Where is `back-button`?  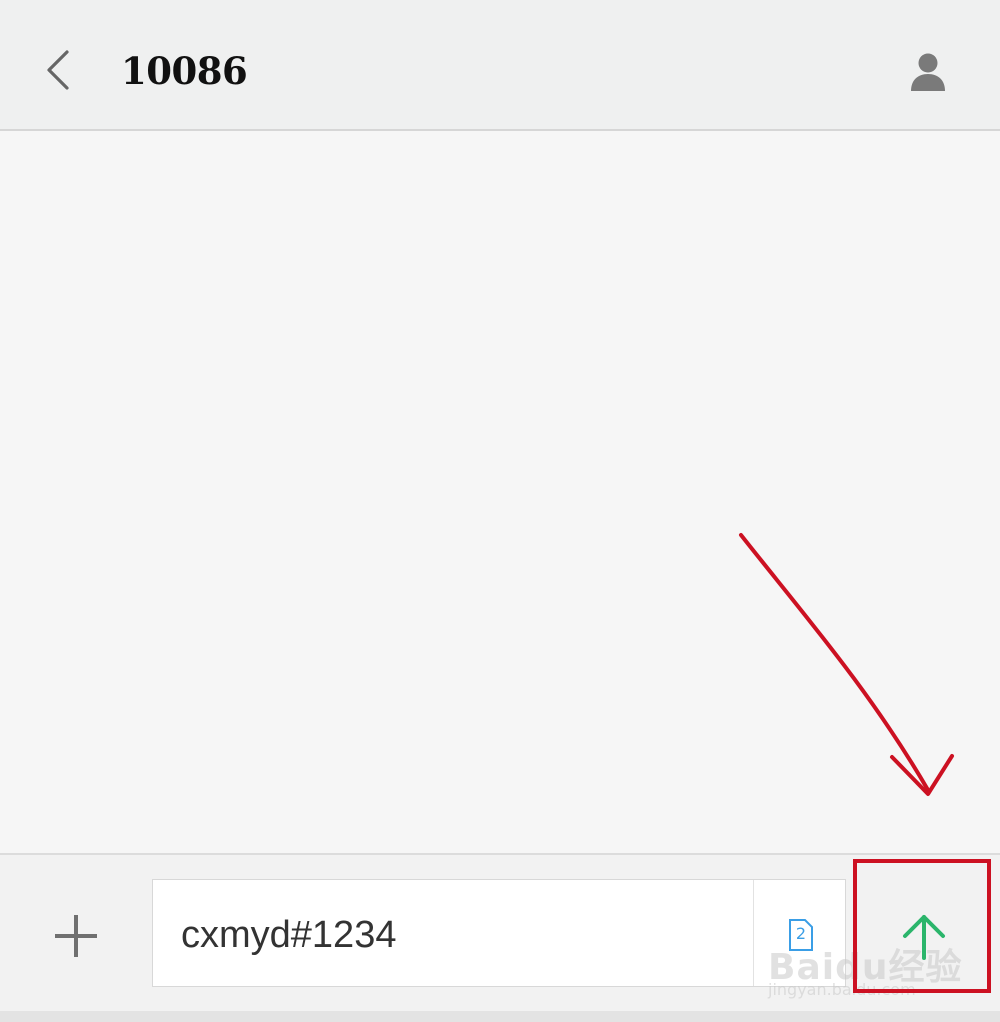
back-button is located at coordinates (58, 70).